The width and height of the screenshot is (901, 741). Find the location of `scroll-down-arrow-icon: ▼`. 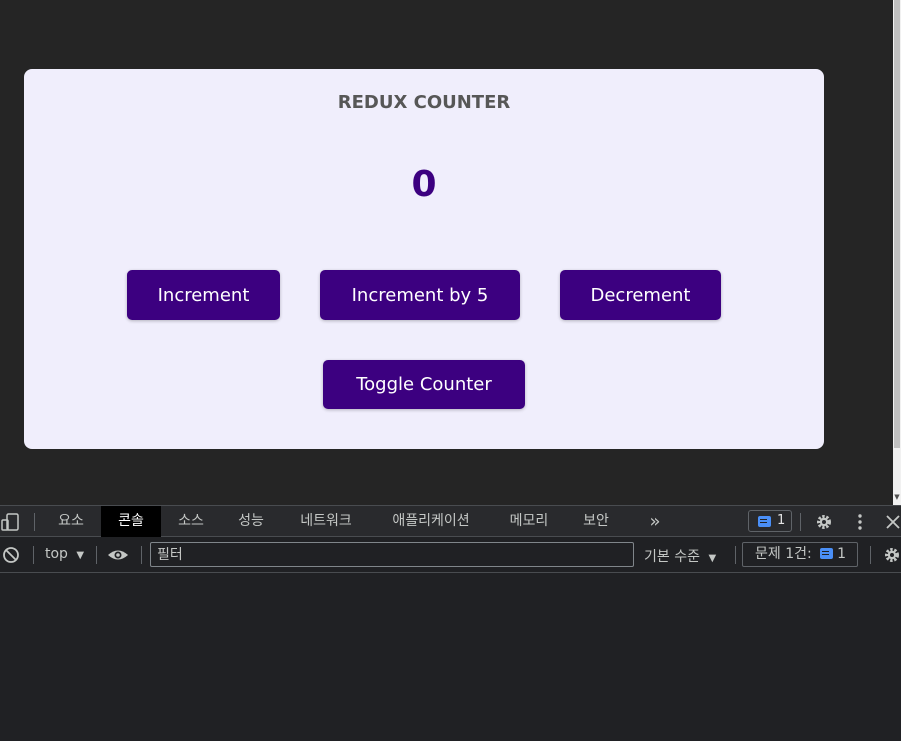

scroll-down-arrow-icon: ▼ is located at coordinates (897, 497).